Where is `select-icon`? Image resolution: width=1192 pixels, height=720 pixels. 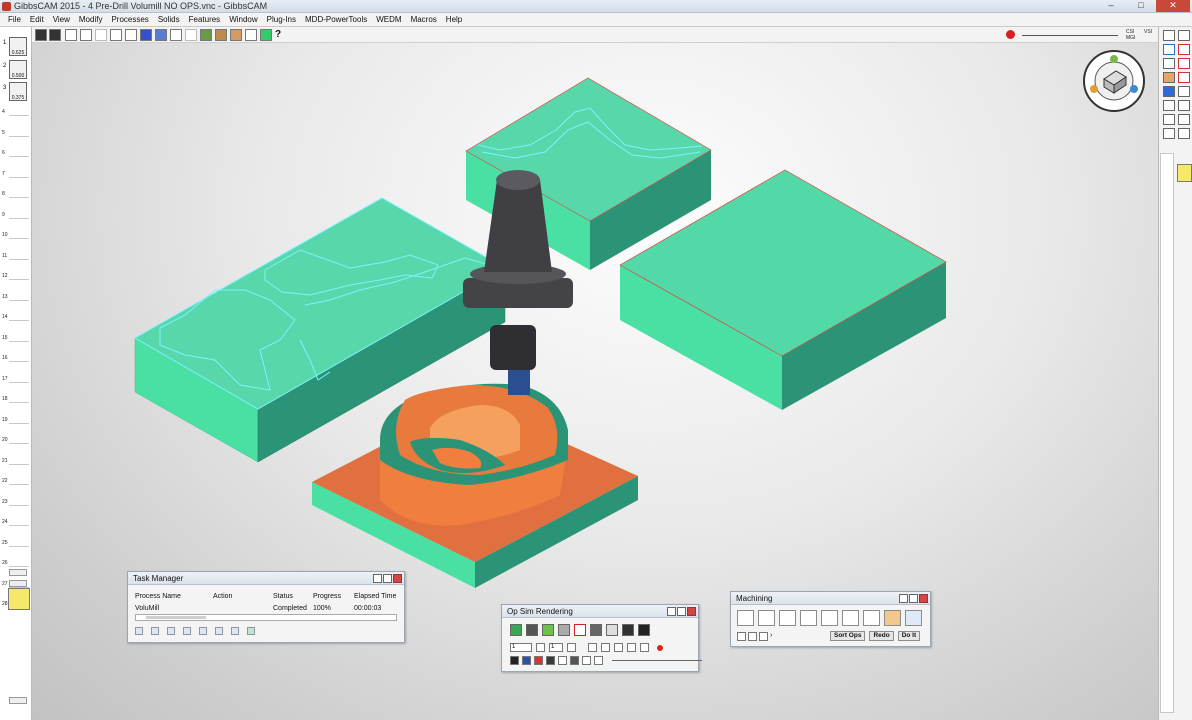
select-icon is located at coordinates (71, 35).